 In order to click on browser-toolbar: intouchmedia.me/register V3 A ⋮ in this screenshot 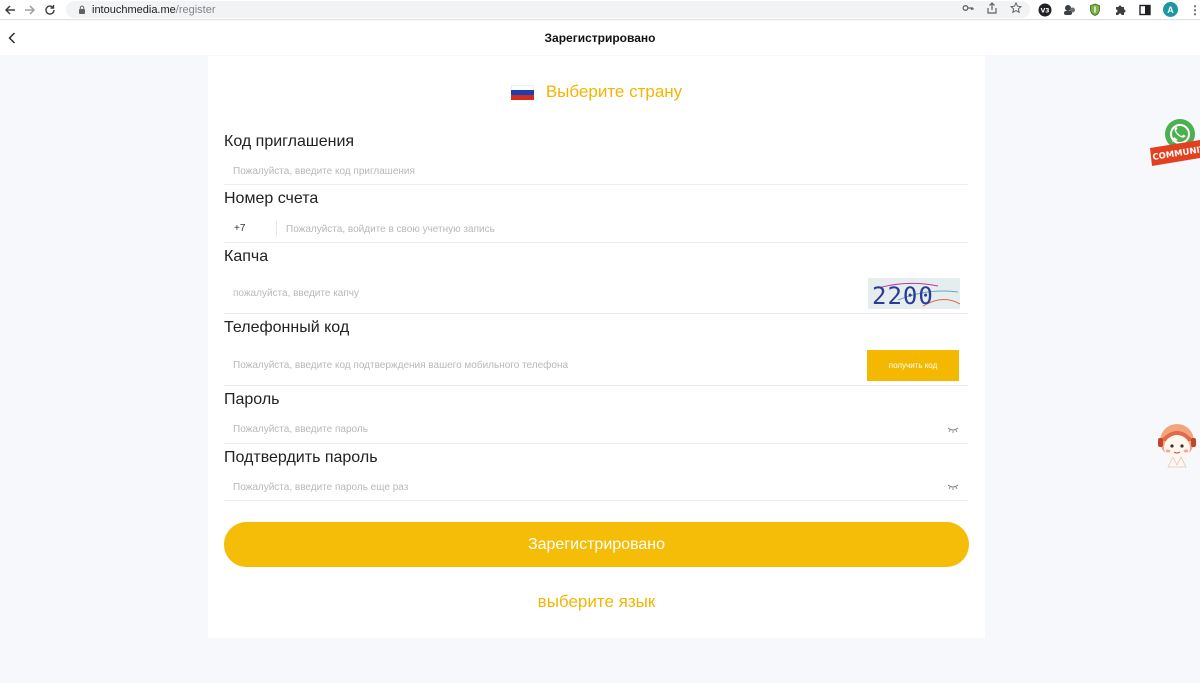, I will do `click(600, 10)`.